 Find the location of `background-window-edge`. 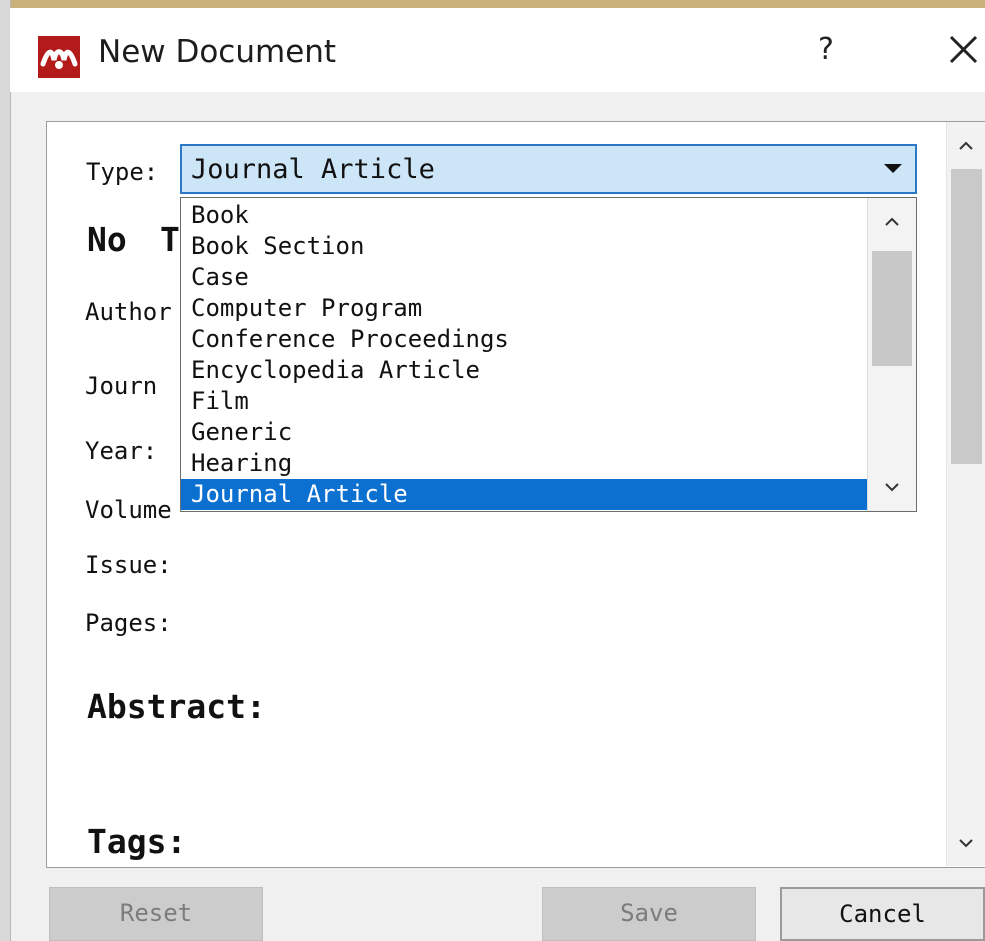

background-window-edge is located at coordinates (5, 470).